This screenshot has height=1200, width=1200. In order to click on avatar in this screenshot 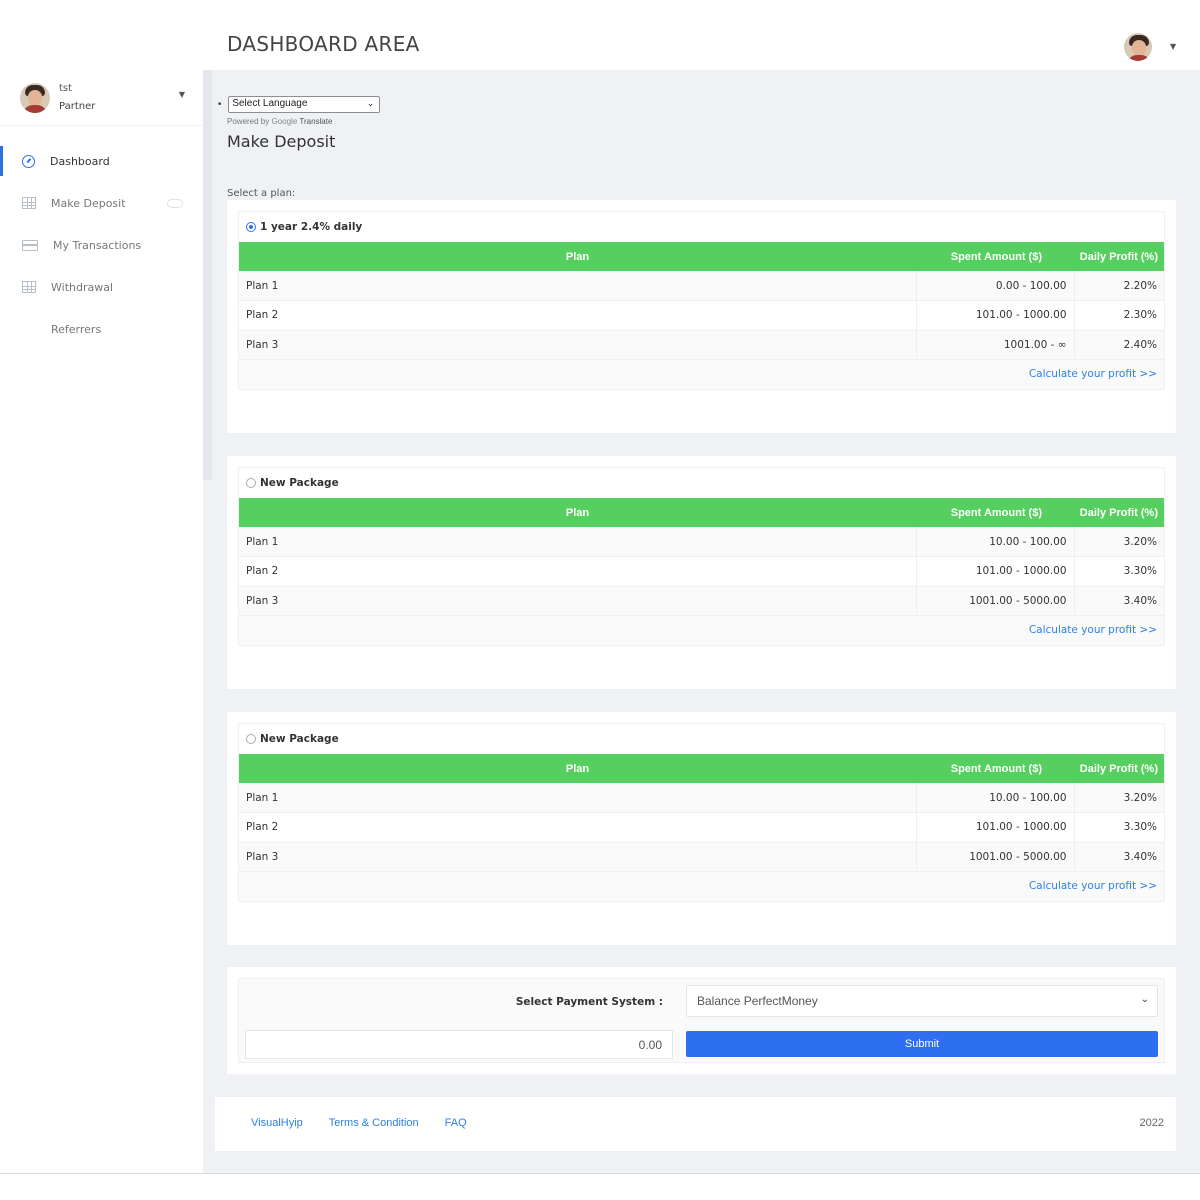, I will do `click(35, 97)`.